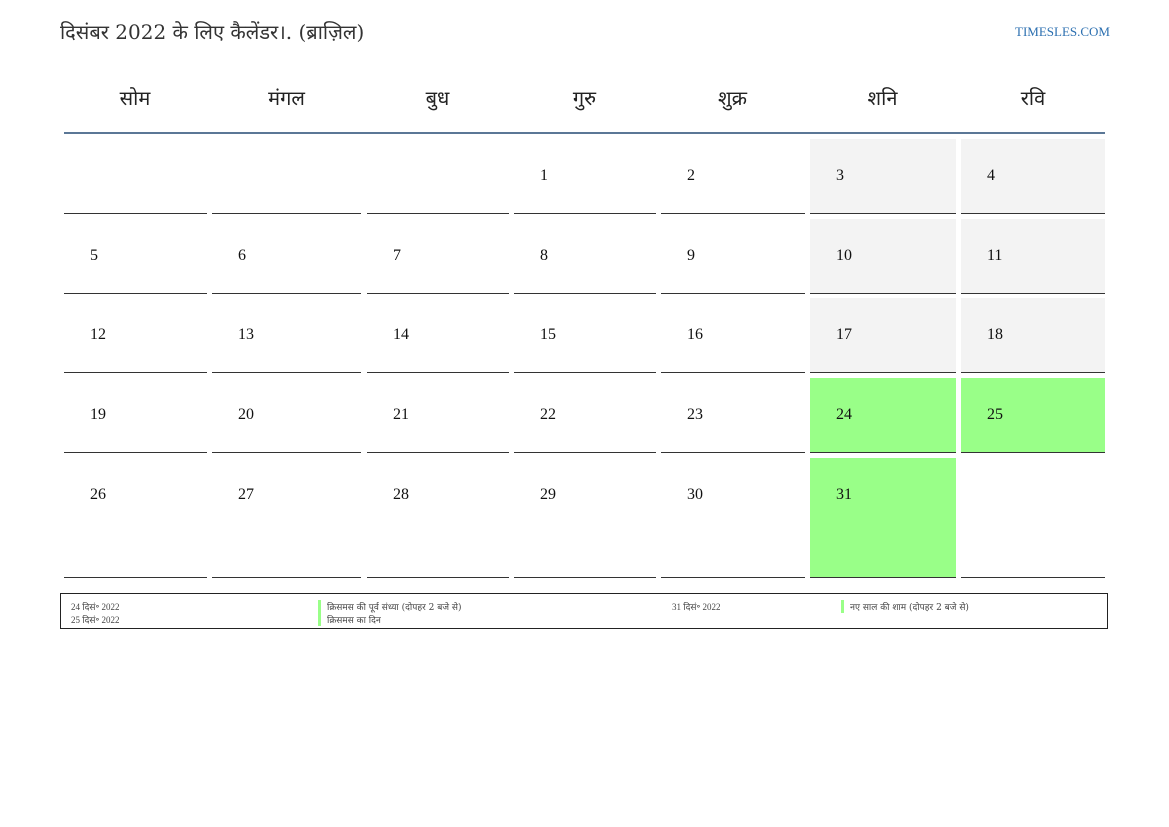  I want to click on day-number: 22, so click(548, 414).